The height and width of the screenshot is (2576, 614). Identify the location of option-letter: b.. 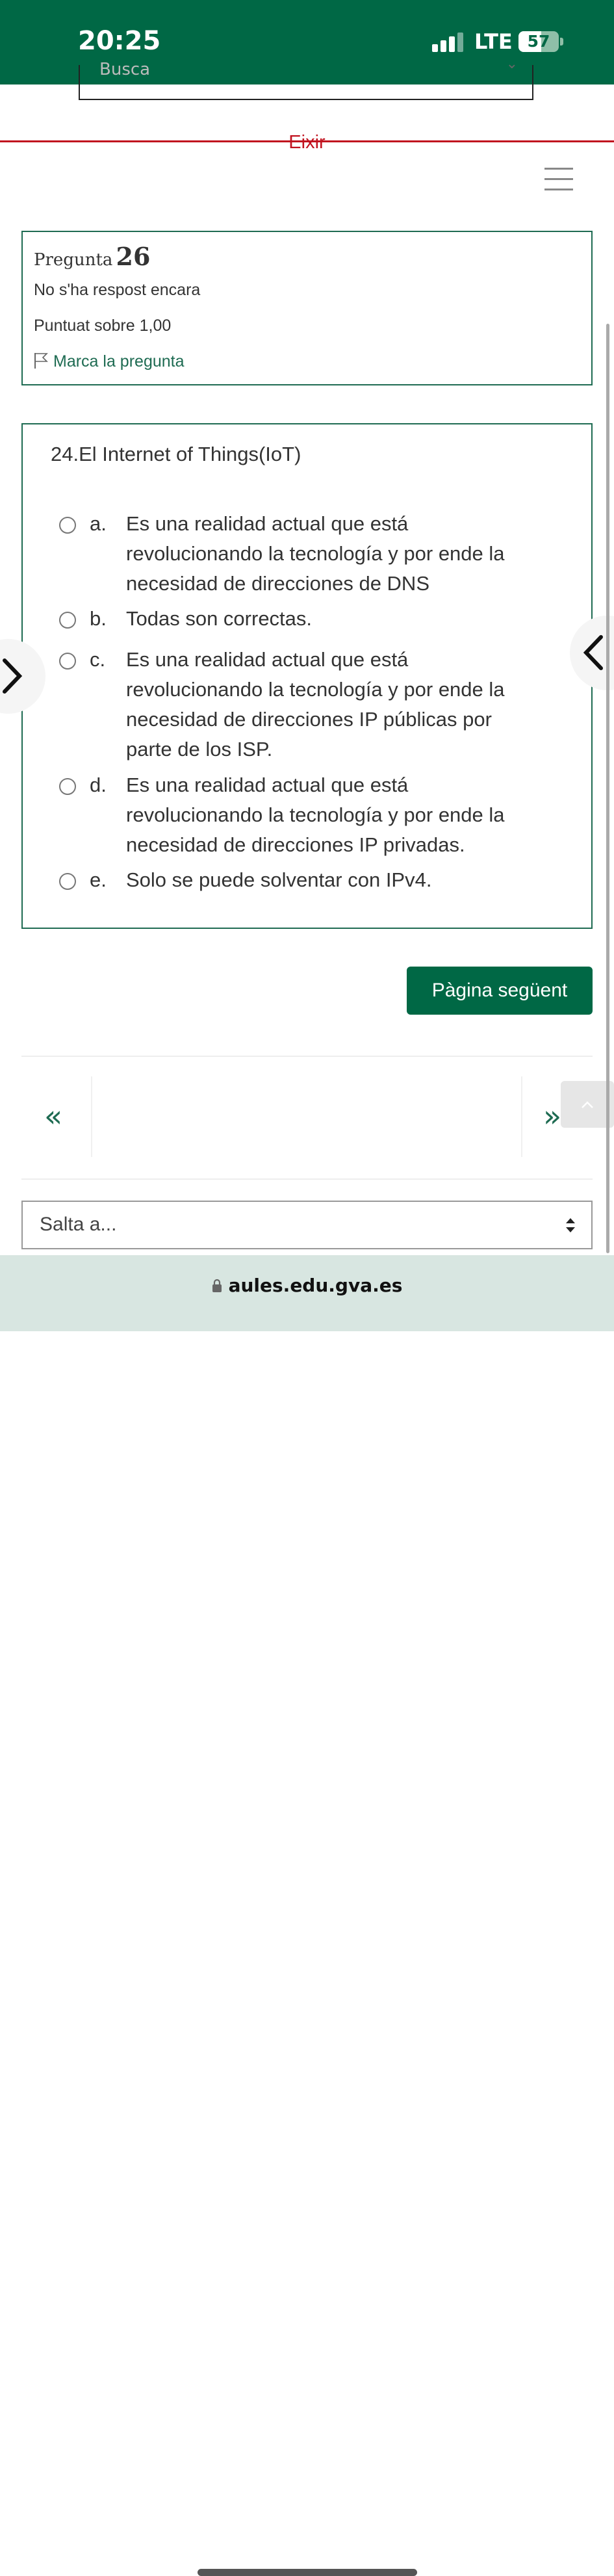
(98, 618).